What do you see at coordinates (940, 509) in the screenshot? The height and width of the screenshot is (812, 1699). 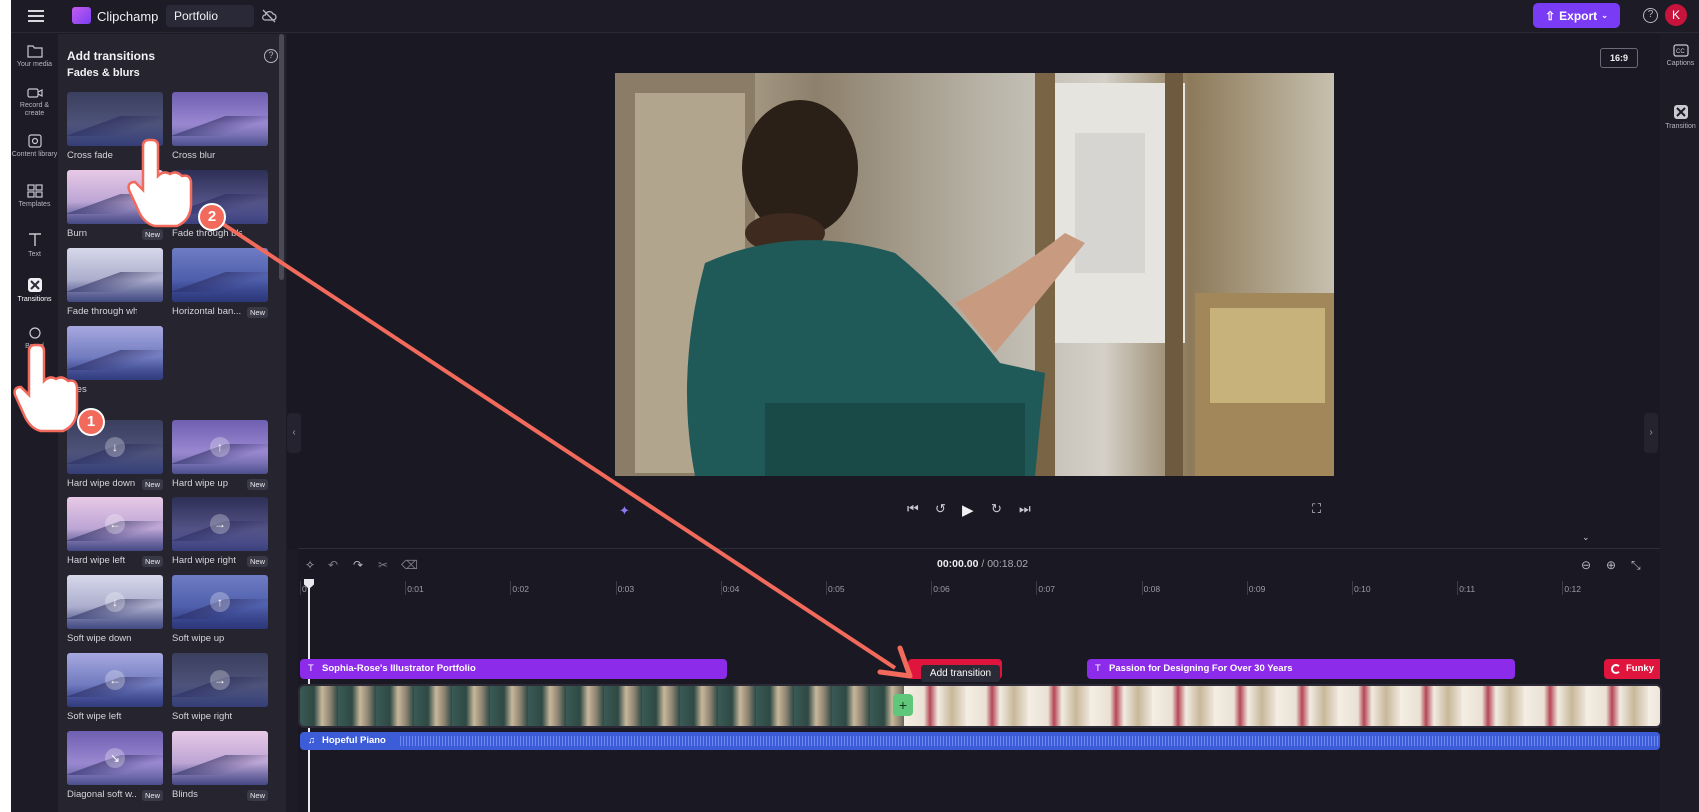 I see `rewind-5s-icon: ↺` at bounding box center [940, 509].